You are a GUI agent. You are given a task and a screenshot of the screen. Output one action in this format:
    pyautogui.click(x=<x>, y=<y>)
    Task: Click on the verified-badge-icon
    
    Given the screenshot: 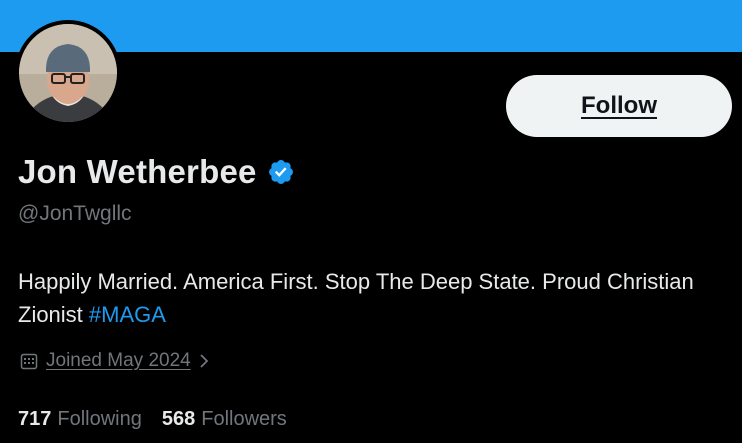 What is the action you would take?
    pyautogui.click(x=281, y=172)
    